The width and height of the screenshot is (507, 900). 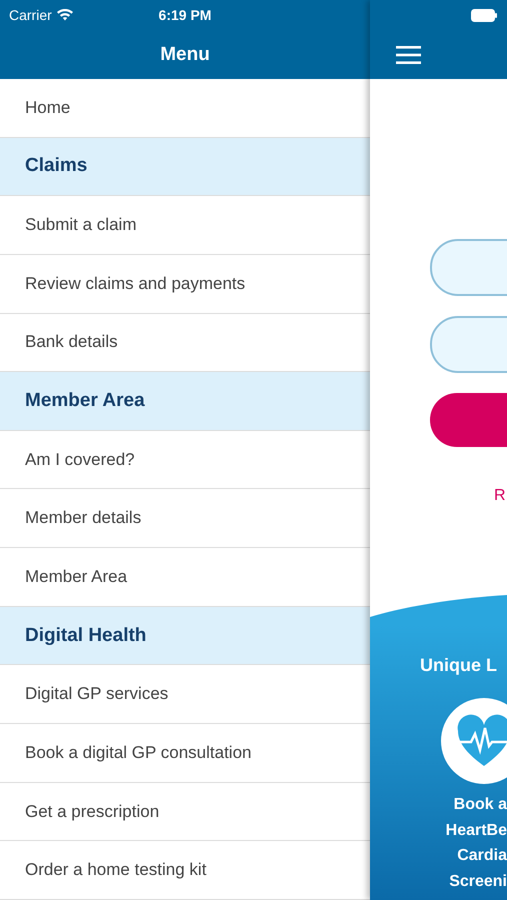 What do you see at coordinates (64, 15) in the screenshot?
I see `wifi-icon` at bounding box center [64, 15].